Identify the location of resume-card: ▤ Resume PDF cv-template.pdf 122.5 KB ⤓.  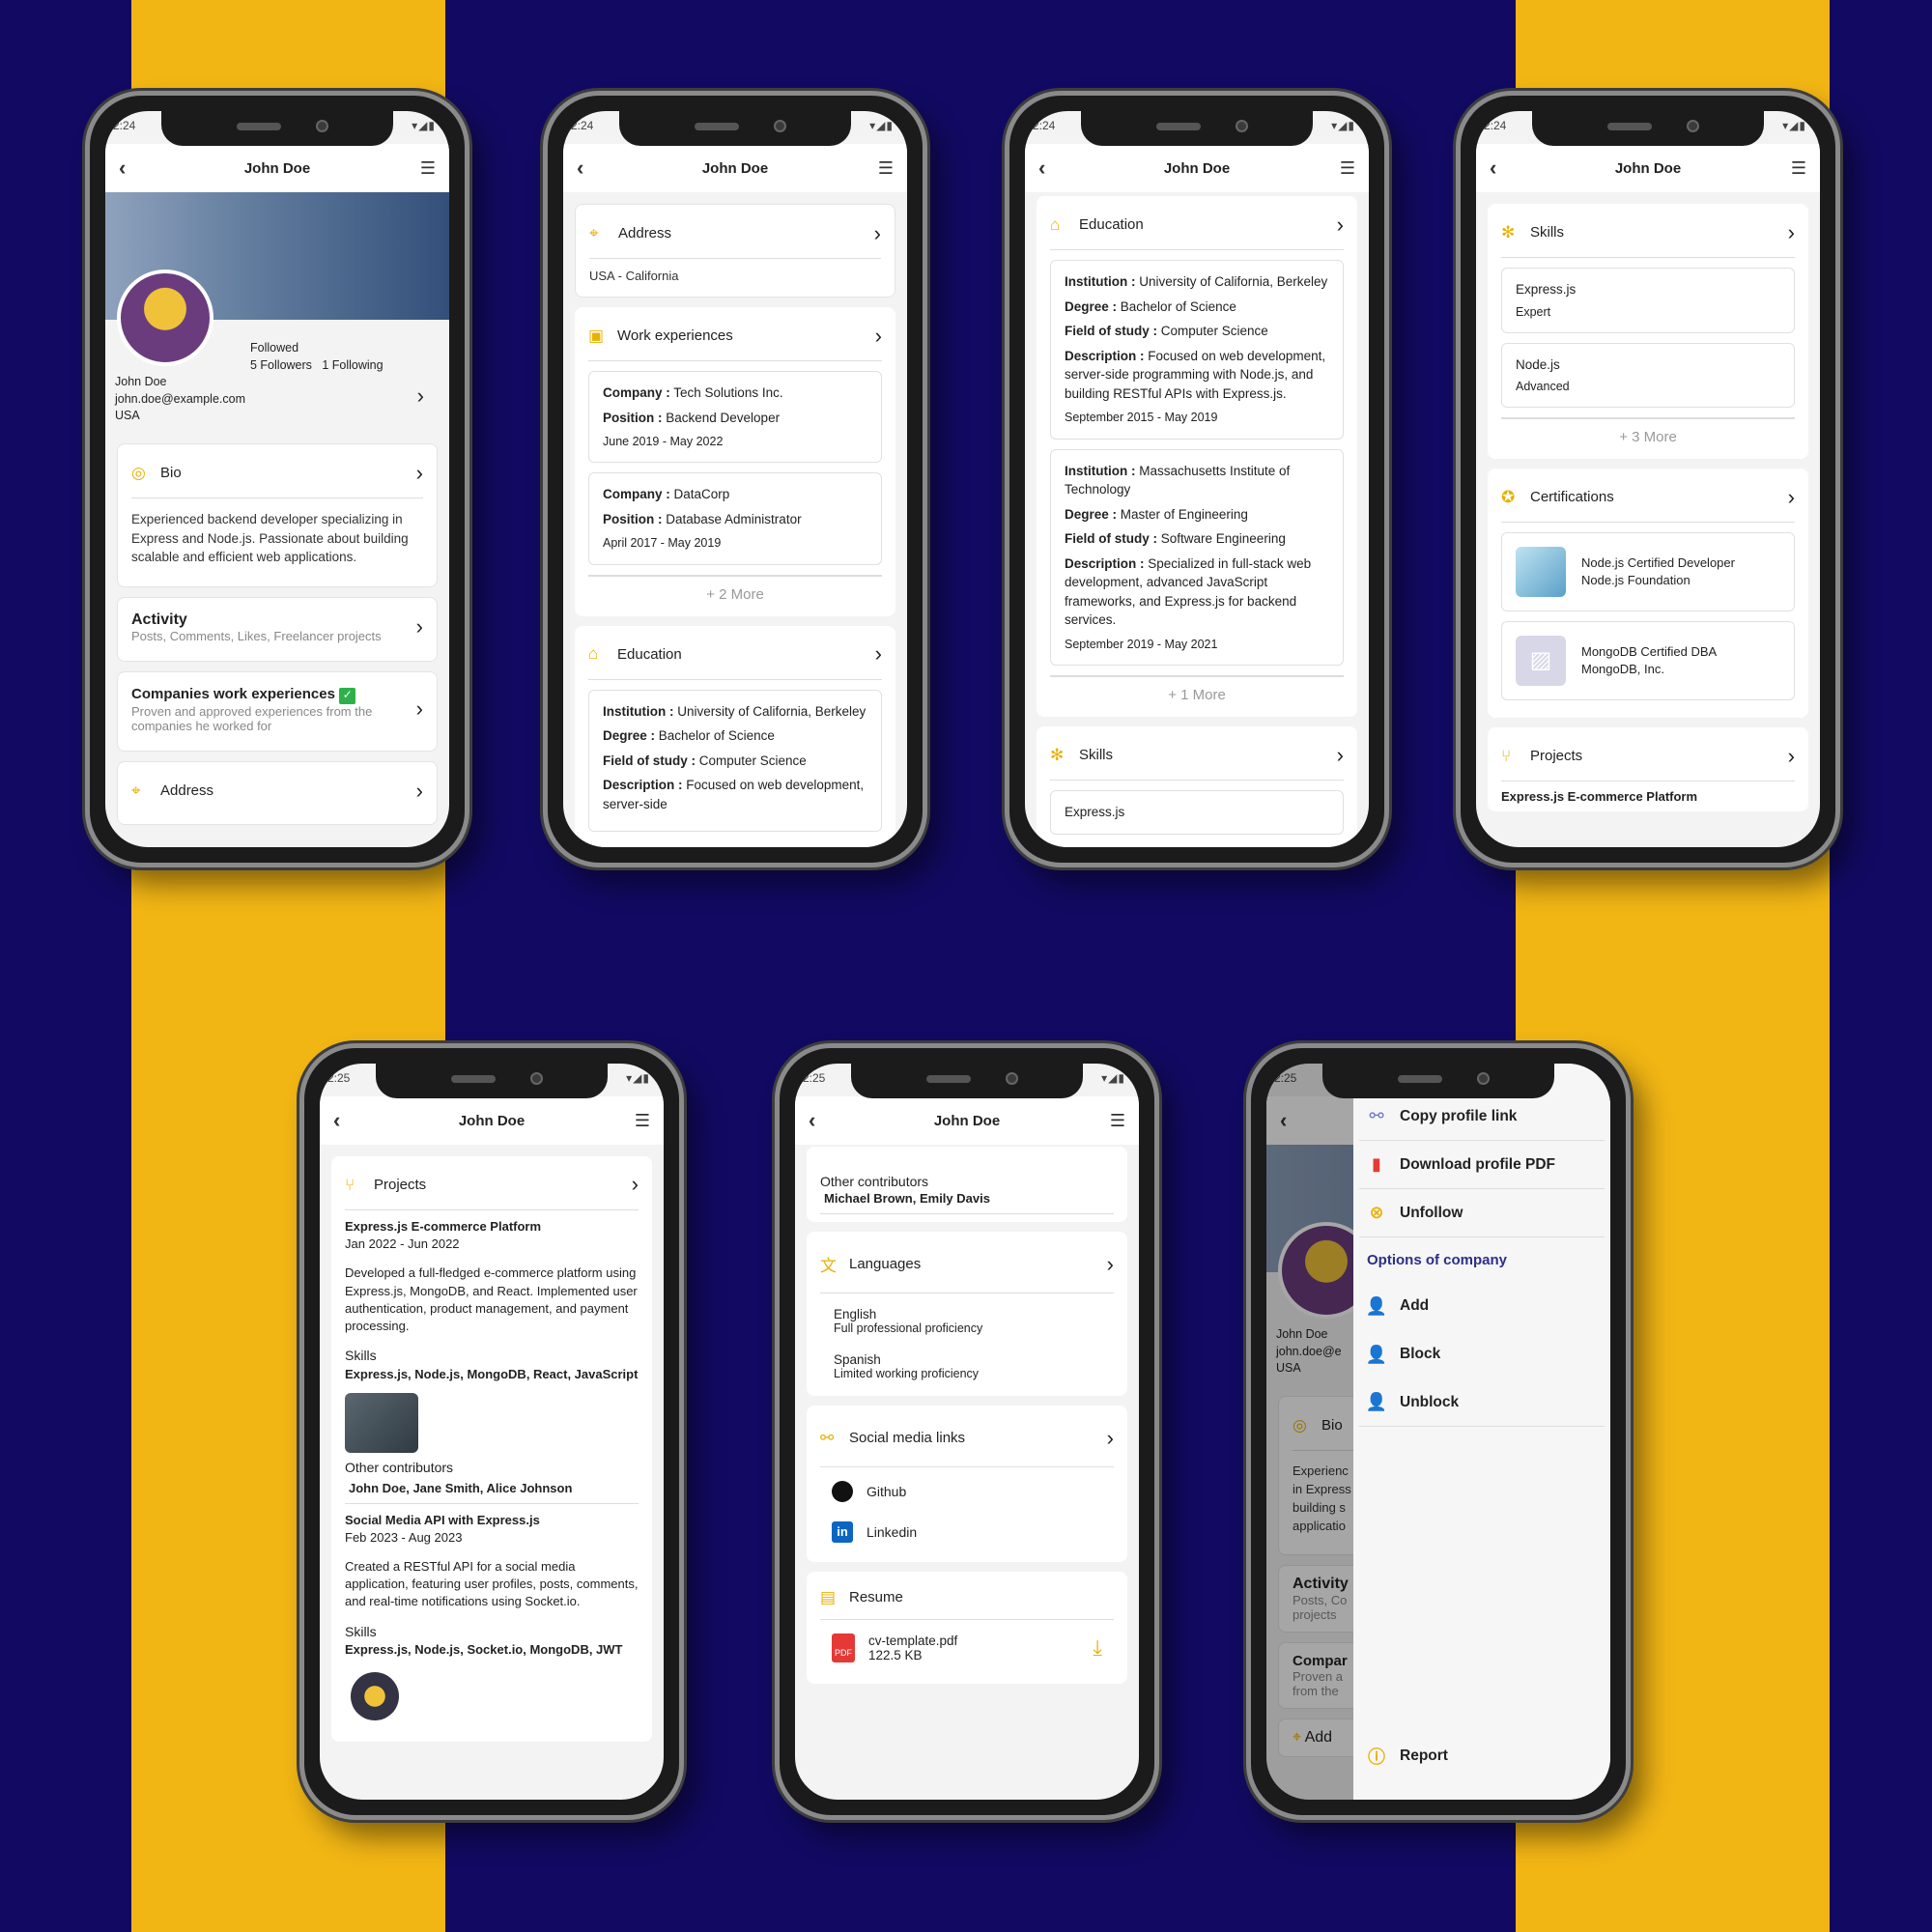
(967, 1628).